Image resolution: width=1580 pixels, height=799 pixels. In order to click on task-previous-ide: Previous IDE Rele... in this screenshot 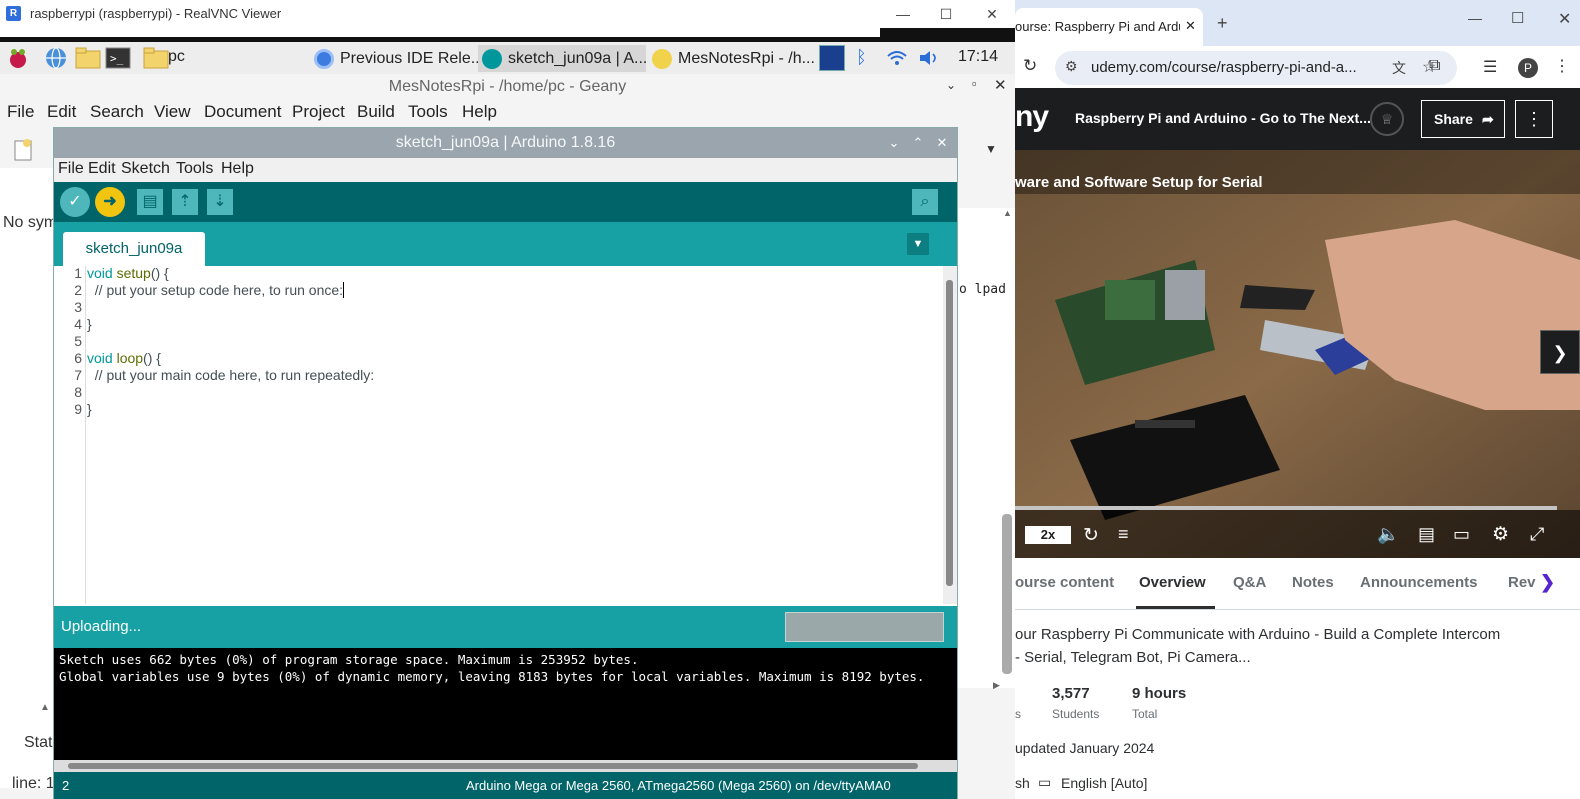, I will do `click(394, 58)`.